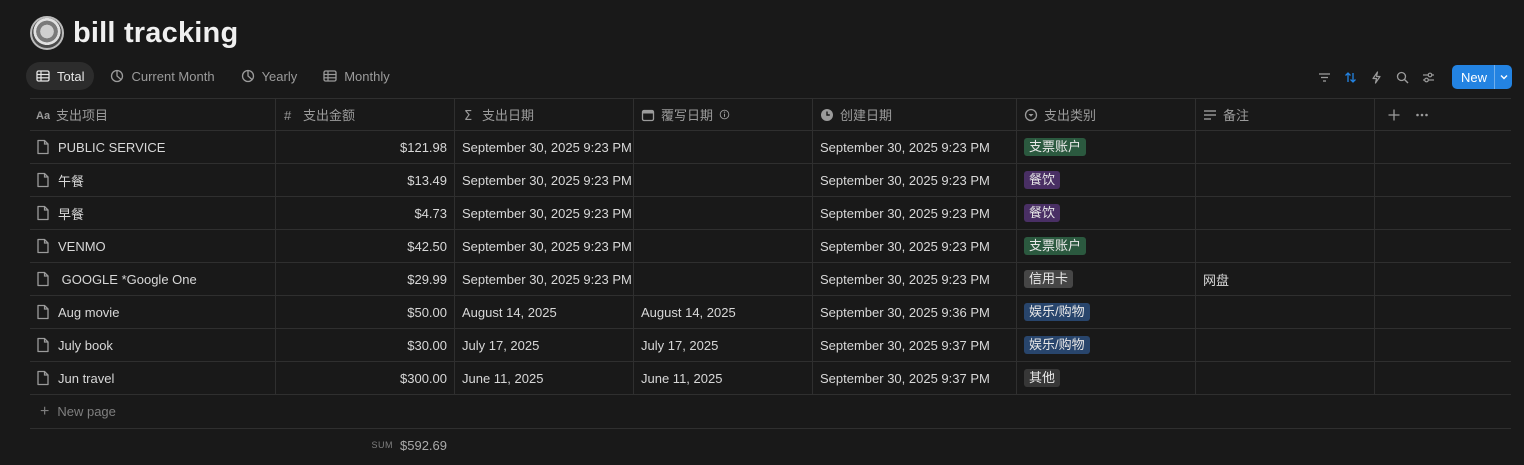  Describe the element at coordinates (544, 345) in the screenshot. I see `cell-date: July 17, 2025` at that location.